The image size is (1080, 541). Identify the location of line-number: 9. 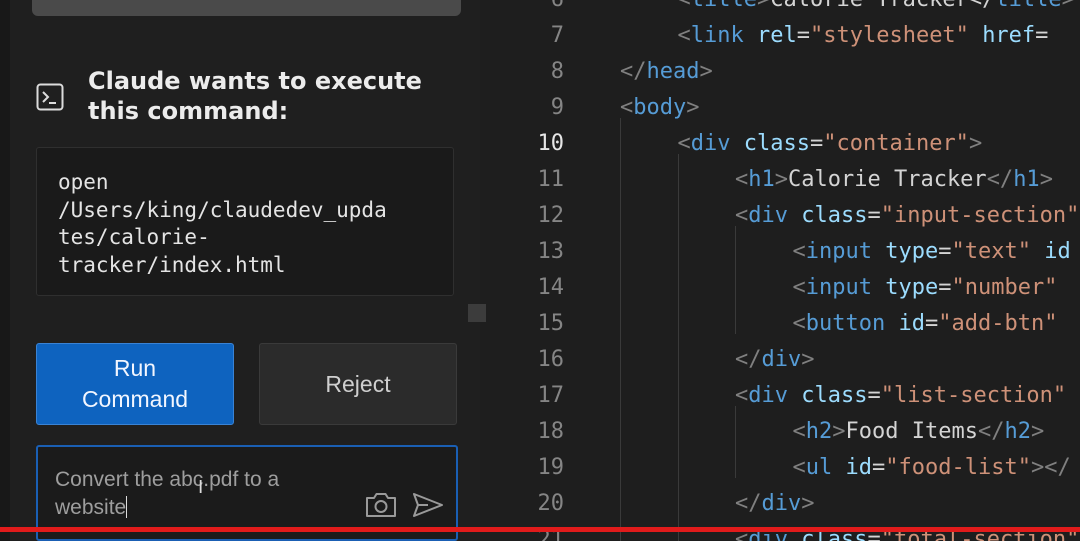
(557, 107).